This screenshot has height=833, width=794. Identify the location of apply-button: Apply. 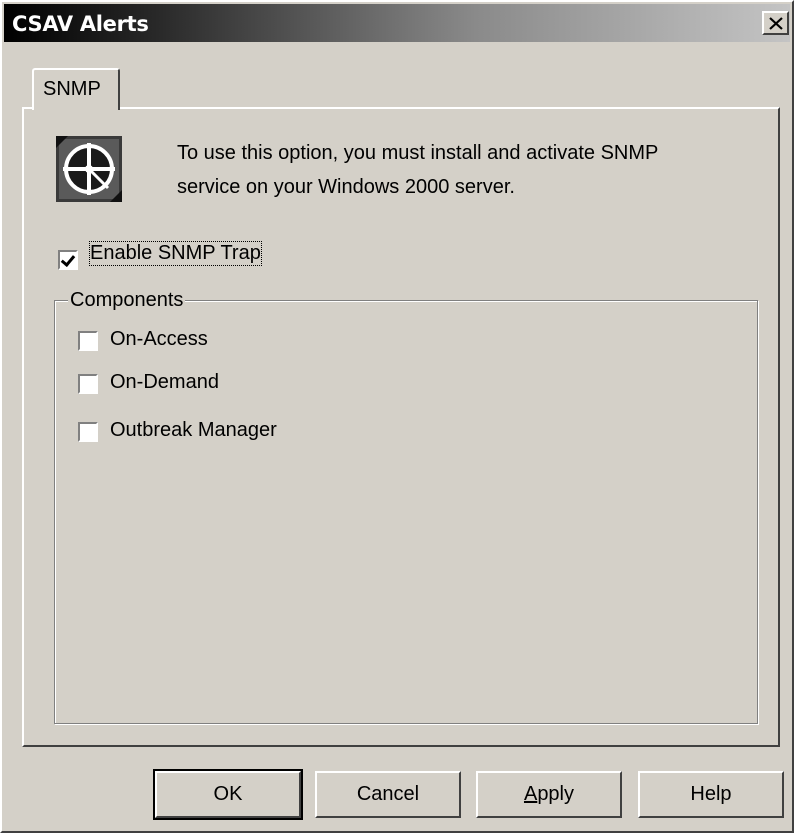
(549, 794).